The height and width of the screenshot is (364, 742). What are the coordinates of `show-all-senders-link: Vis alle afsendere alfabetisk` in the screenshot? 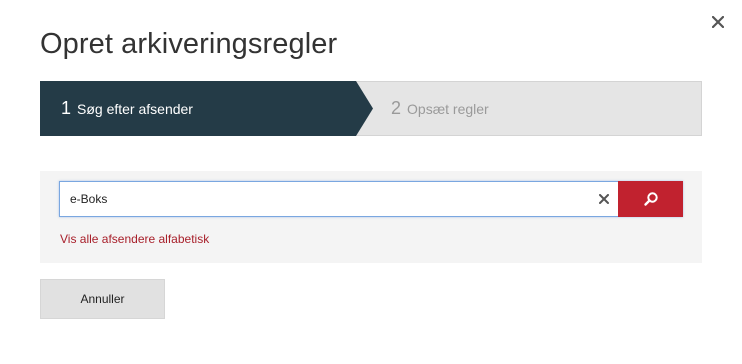 It's located at (134, 239).